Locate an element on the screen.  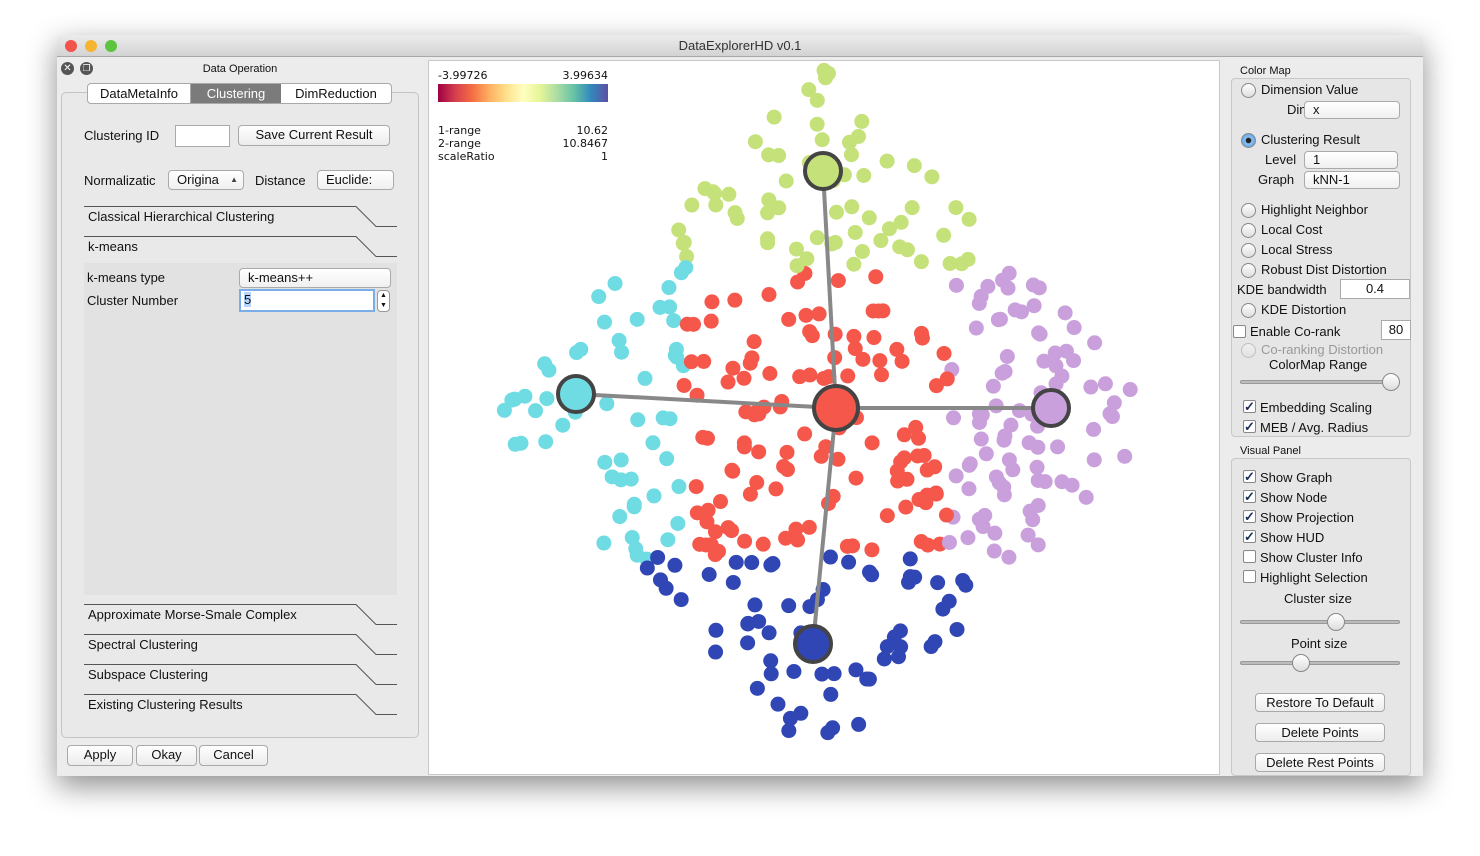
kde-bandwidth-input: 0.4 is located at coordinates (1375, 289).